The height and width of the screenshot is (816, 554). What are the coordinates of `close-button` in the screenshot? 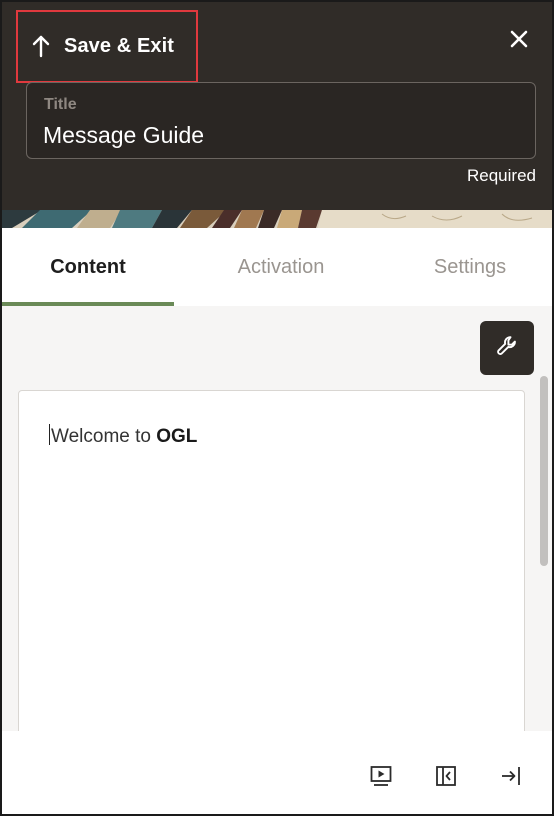 It's located at (519, 41).